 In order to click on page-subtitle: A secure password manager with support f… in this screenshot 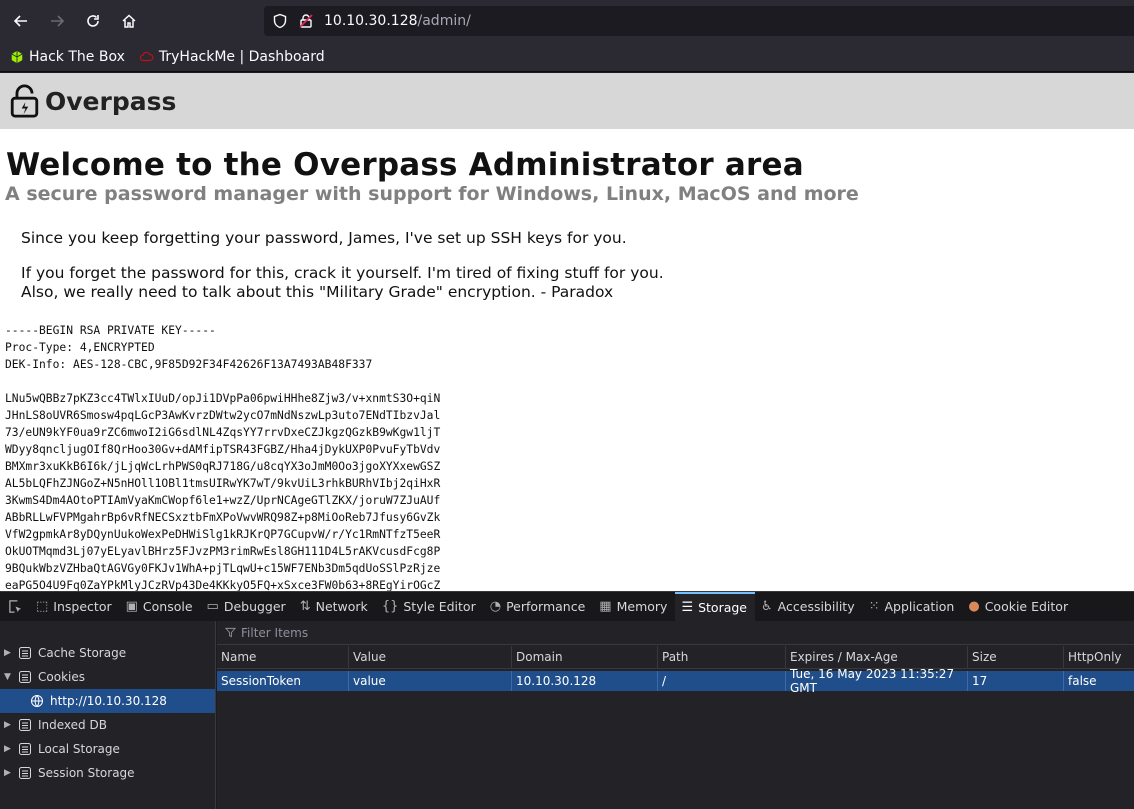, I will do `click(432, 194)`.